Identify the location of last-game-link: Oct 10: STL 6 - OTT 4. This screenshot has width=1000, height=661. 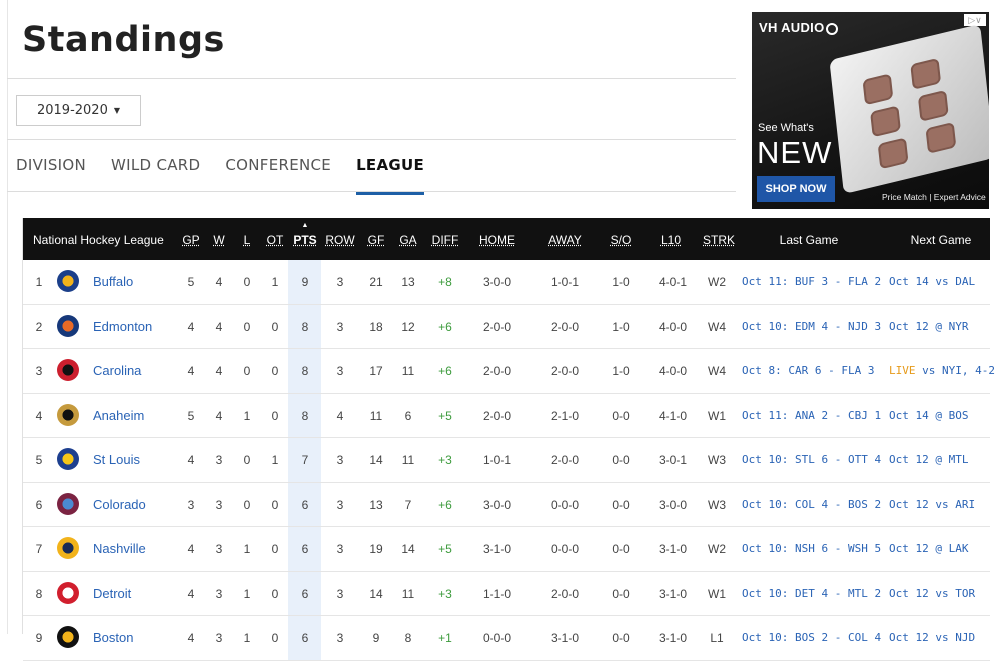
(811, 459).